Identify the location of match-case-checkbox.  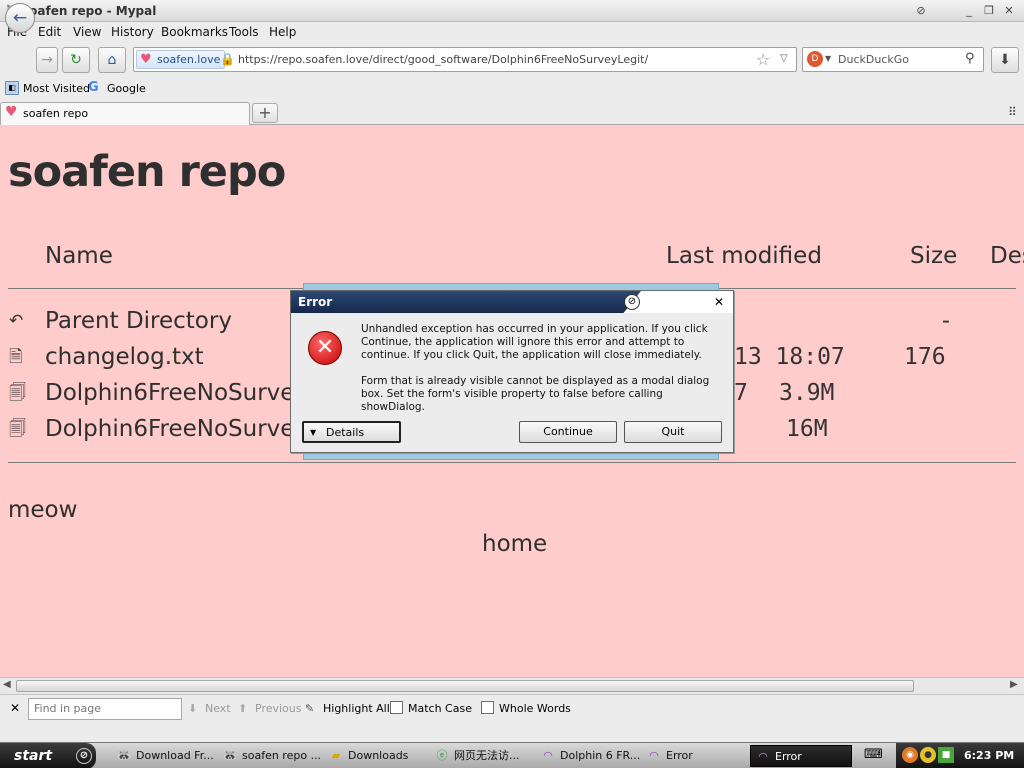
(396, 707).